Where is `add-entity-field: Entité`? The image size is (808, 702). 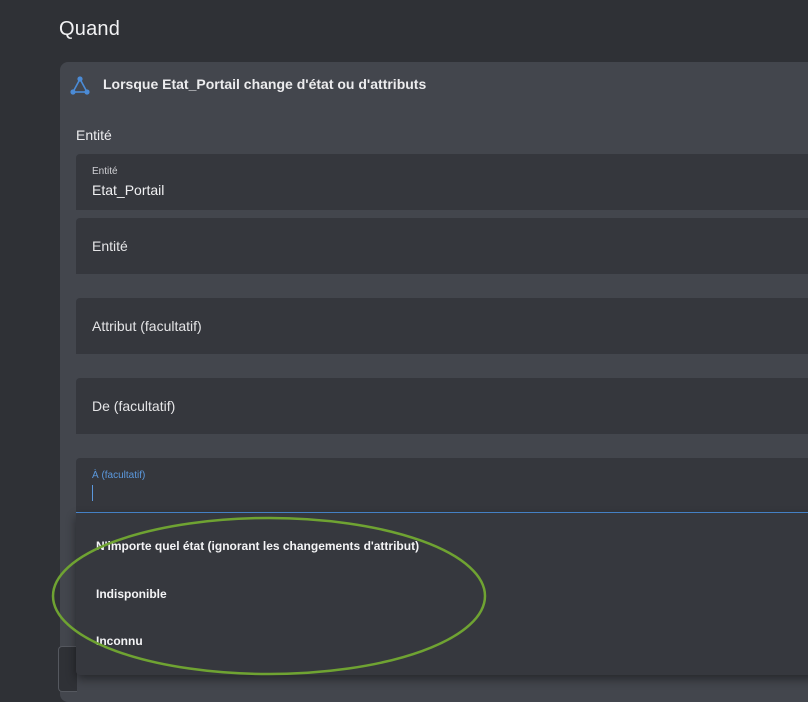 add-entity-field: Entité is located at coordinates (442, 246).